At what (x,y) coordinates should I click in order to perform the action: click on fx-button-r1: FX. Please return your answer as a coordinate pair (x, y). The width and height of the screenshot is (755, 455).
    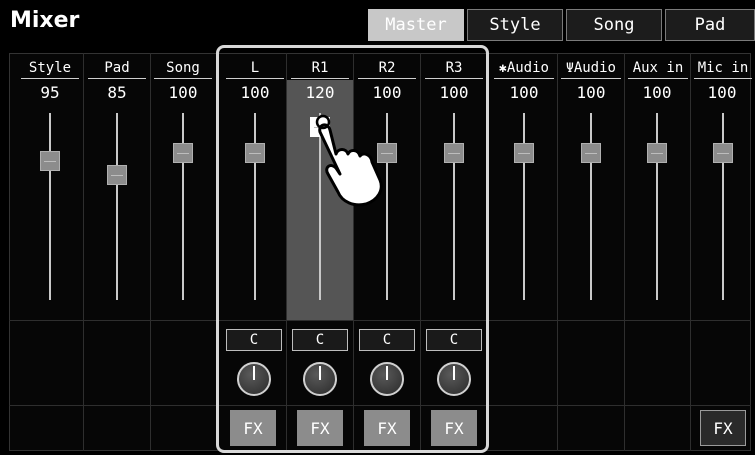
    Looking at the image, I should click on (320, 428).